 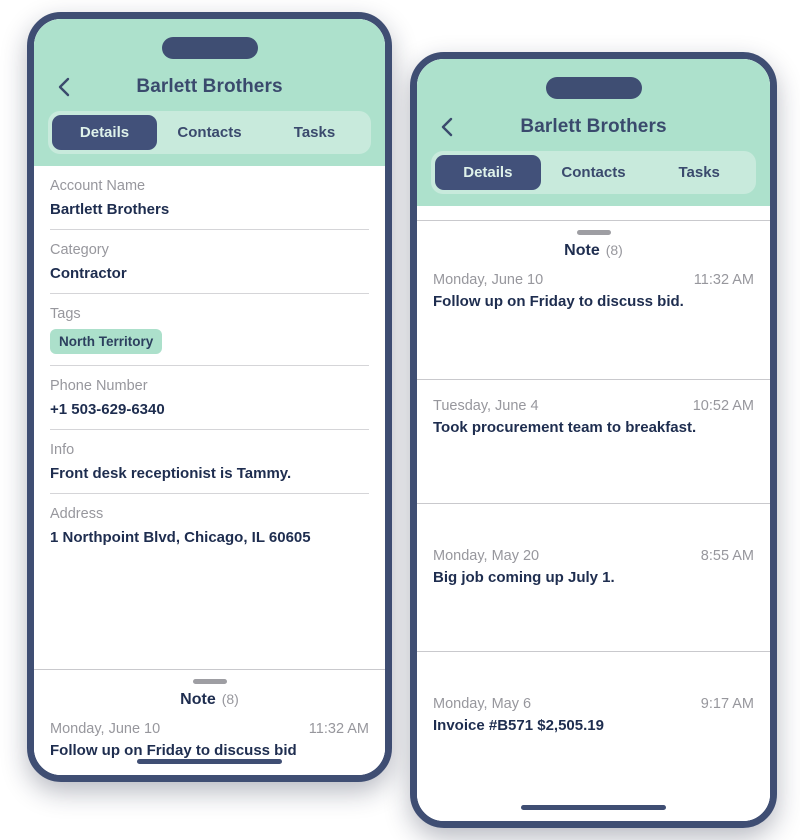 I want to click on note-time: 10:52 AM, so click(x=723, y=406).